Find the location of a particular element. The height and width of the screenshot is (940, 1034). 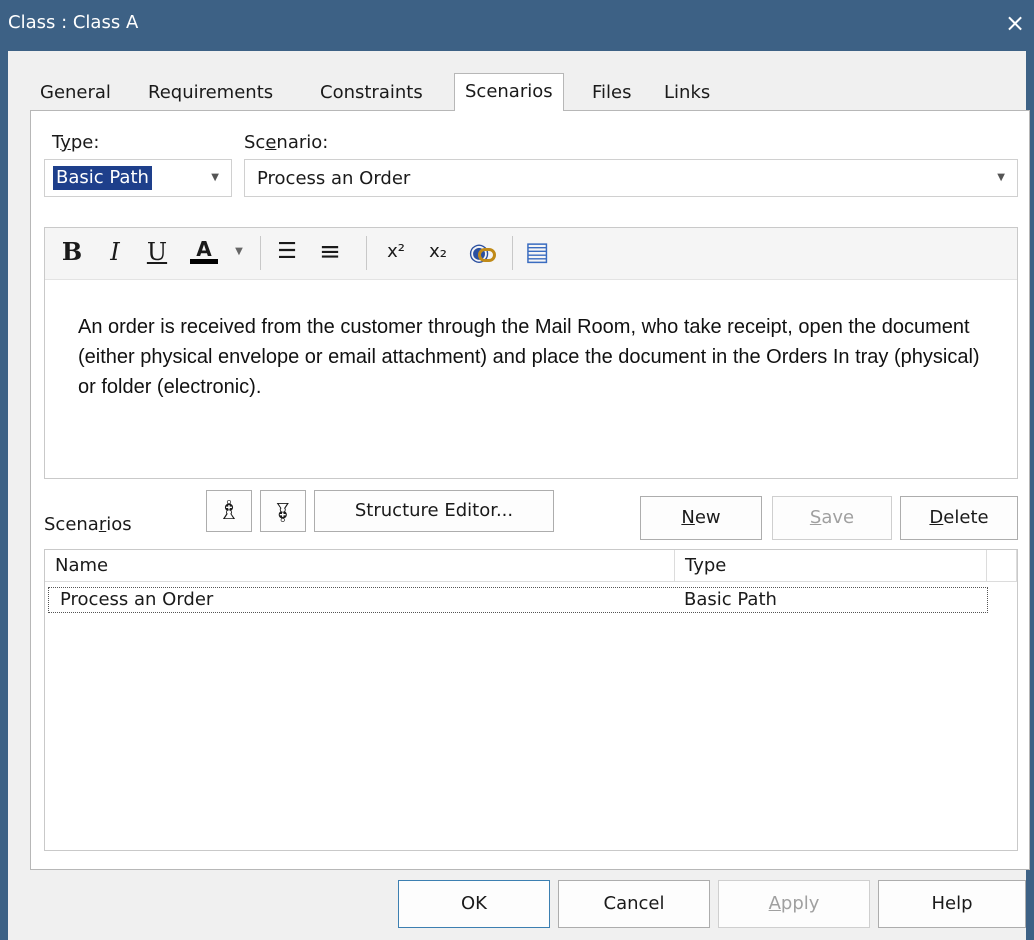

tab-scenarios: Scenarios is located at coordinates (509, 92).